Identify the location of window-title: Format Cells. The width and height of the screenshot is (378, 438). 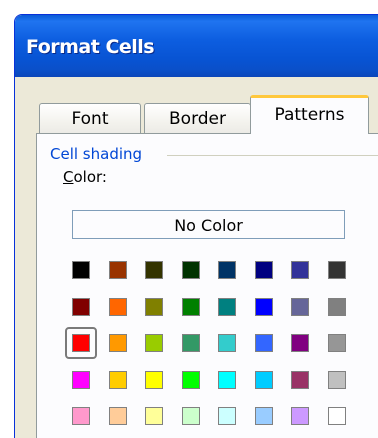
(90, 47).